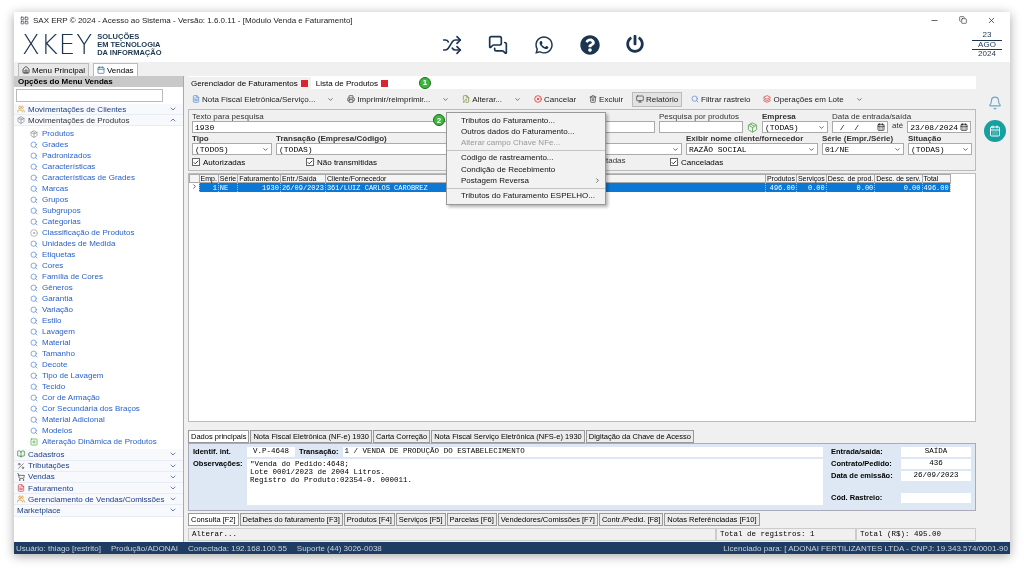 The height and width of the screenshot is (568, 1024). What do you see at coordinates (872, 116) in the screenshot?
I see `field-label: Data de entrada/saída` at bounding box center [872, 116].